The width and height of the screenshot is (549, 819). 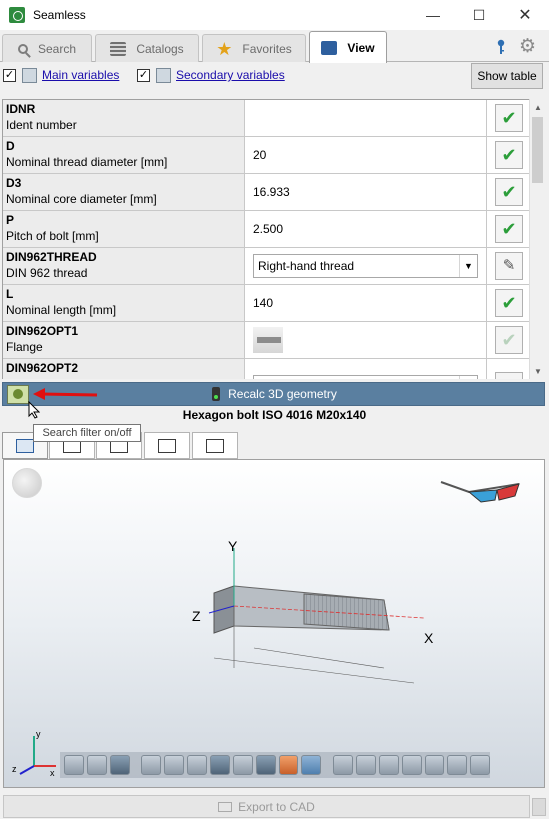 What do you see at coordinates (525, 15) in the screenshot?
I see `close-button: ✕` at bounding box center [525, 15].